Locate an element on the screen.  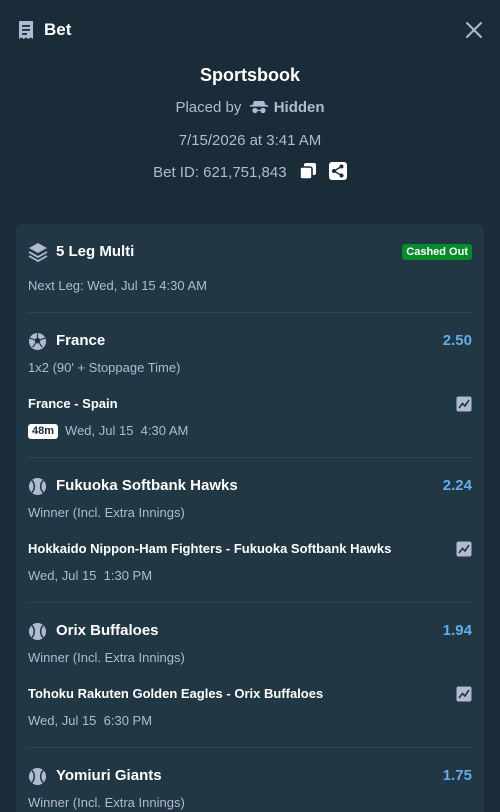
modal-header: Bet is located at coordinates (250, 30).